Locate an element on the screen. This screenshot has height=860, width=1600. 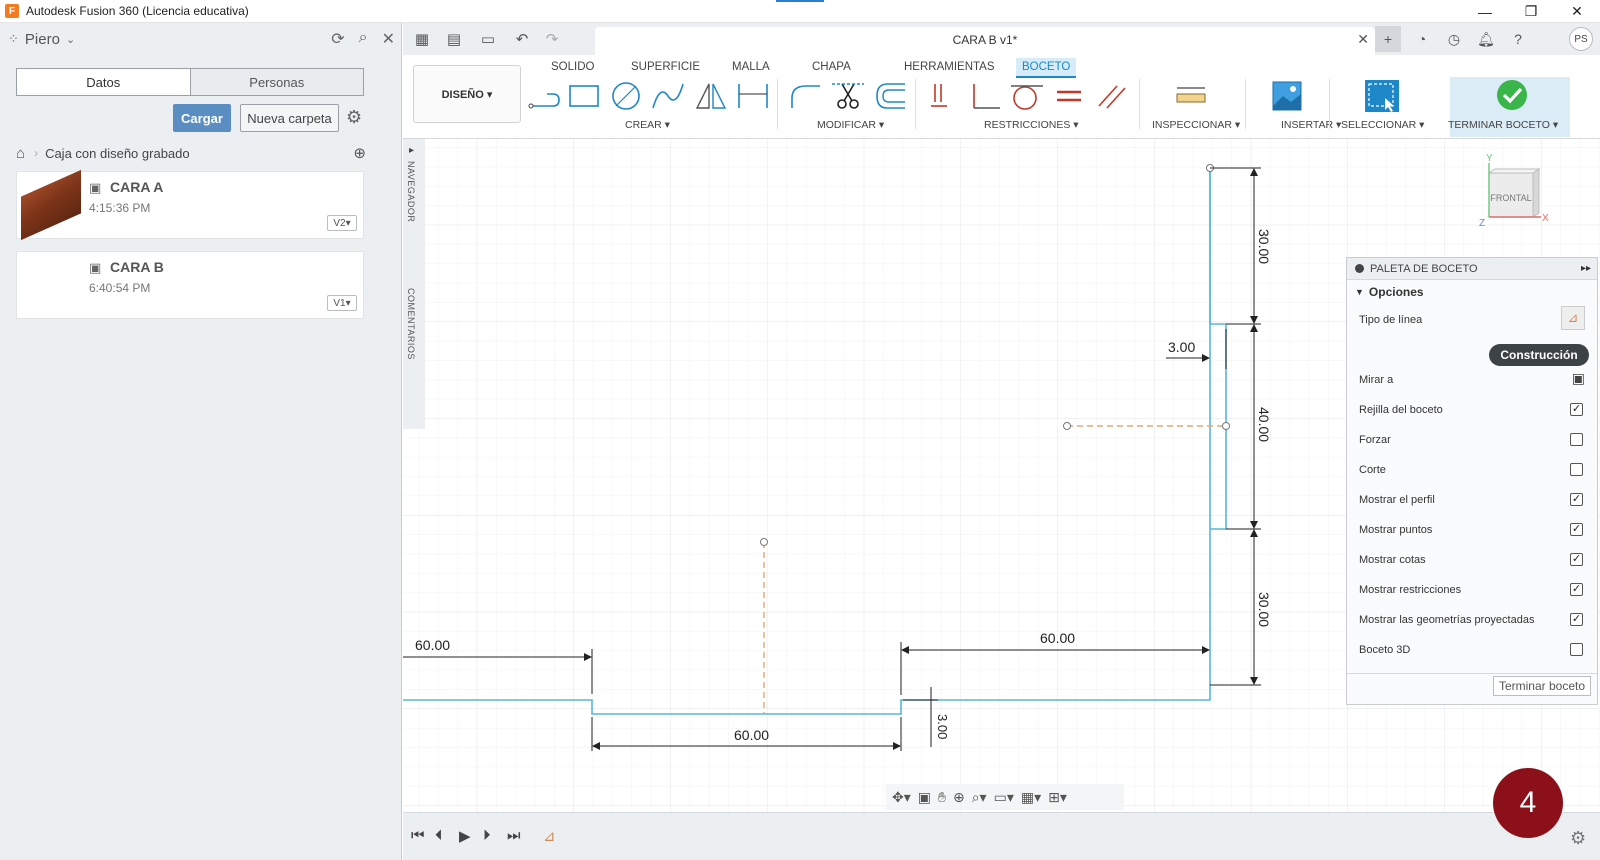
palette-header: PALETA DE BOCETO ▸▸ is located at coordinates (1472, 269).